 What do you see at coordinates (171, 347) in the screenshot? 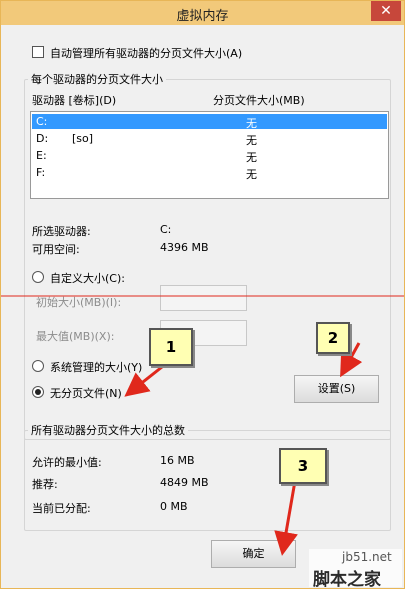
I see `callout-1: 1` at bounding box center [171, 347].